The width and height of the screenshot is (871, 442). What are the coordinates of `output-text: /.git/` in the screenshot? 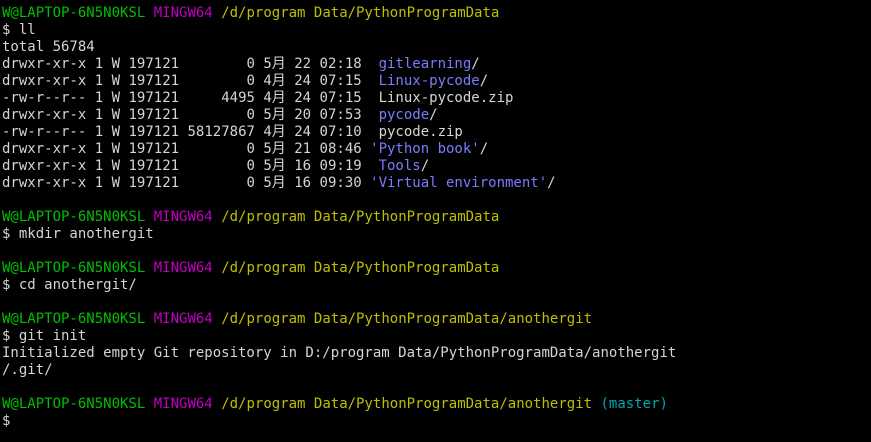 It's located at (27, 370).